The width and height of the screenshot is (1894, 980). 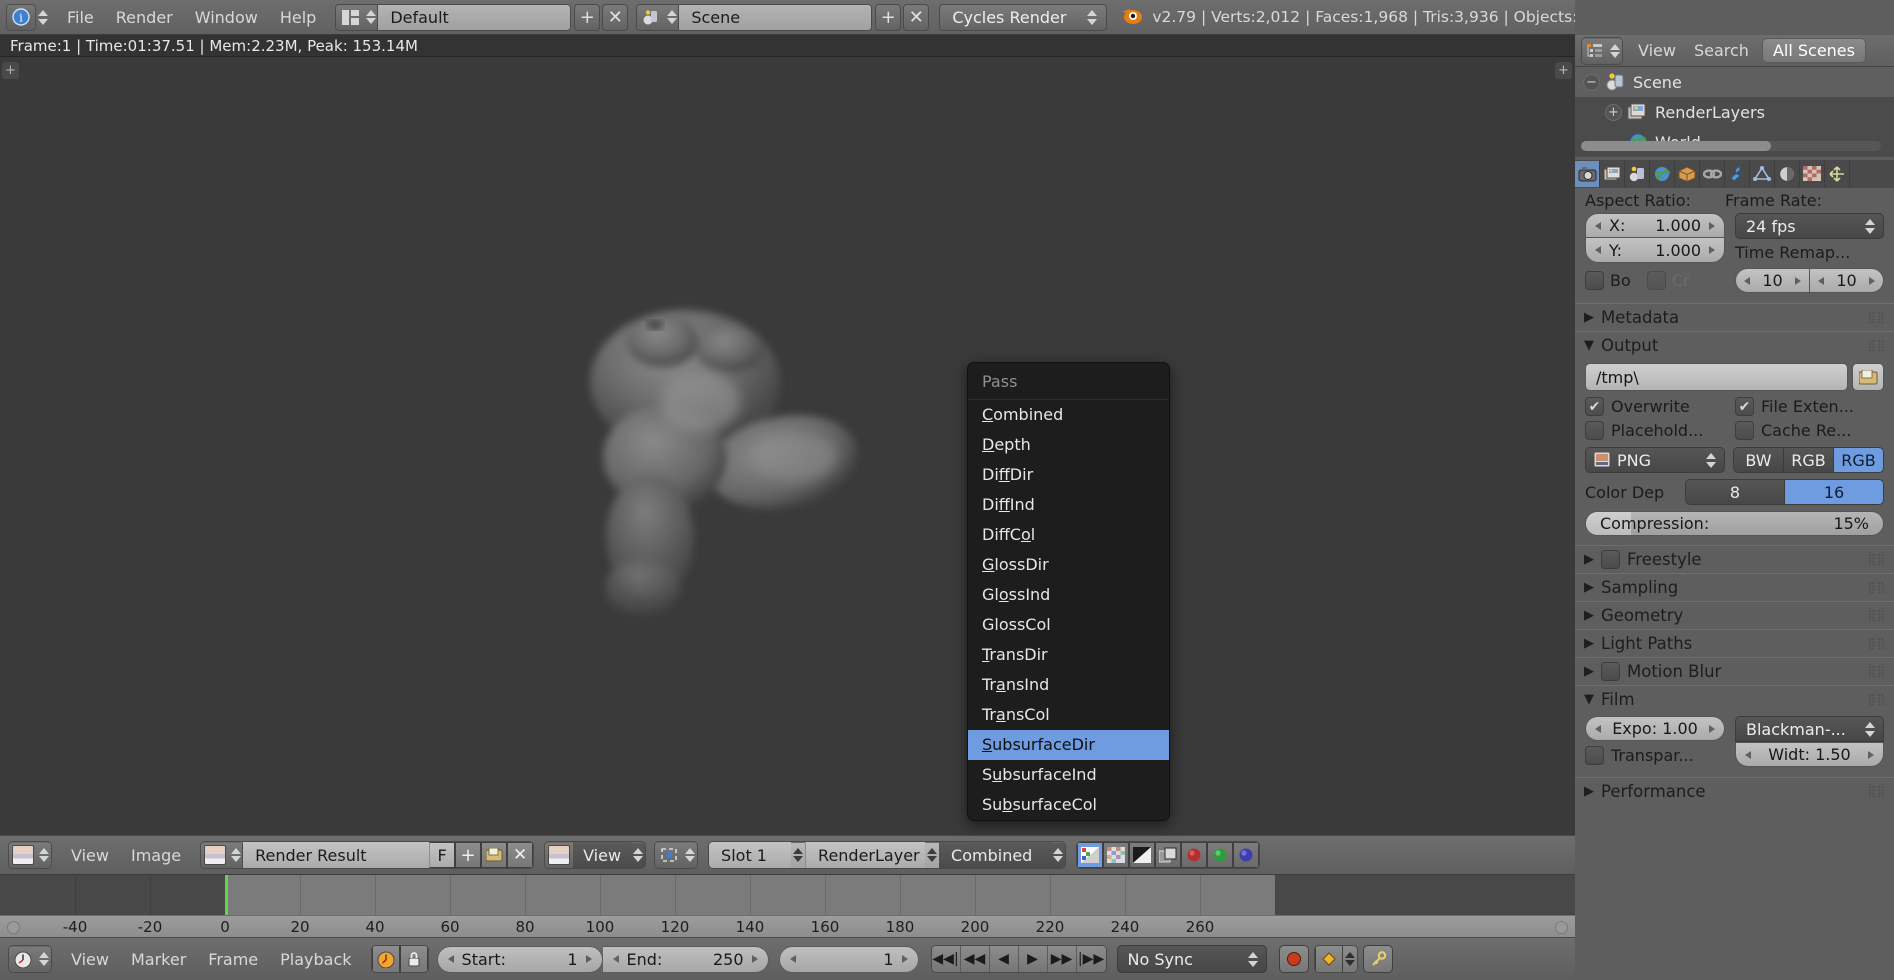 What do you see at coordinates (1062, 959) in the screenshot?
I see `next-keyframe-icon: ▶▶` at bounding box center [1062, 959].